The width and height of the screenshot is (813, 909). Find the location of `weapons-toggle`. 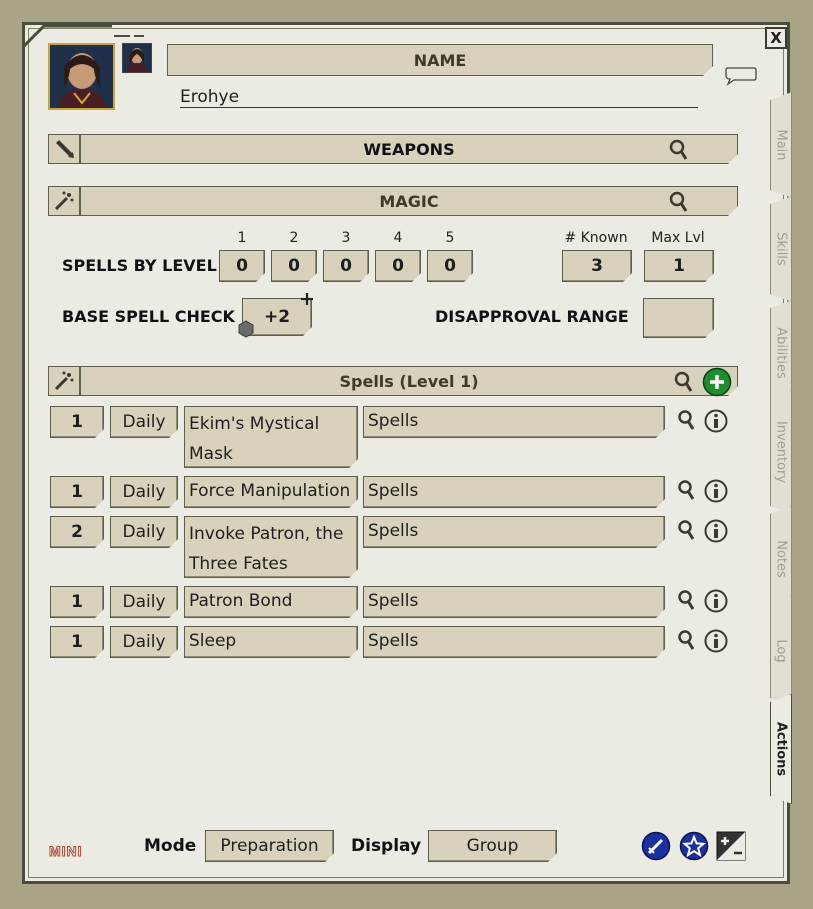

weapons-toggle is located at coordinates (64, 149).